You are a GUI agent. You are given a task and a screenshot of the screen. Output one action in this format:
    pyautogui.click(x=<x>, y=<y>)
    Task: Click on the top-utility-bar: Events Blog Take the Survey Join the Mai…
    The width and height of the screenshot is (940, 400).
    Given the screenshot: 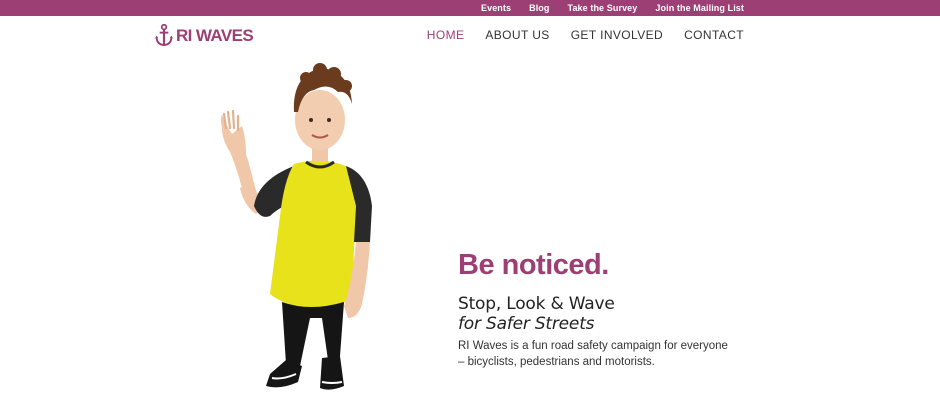 What is the action you would take?
    pyautogui.click(x=470, y=8)
    